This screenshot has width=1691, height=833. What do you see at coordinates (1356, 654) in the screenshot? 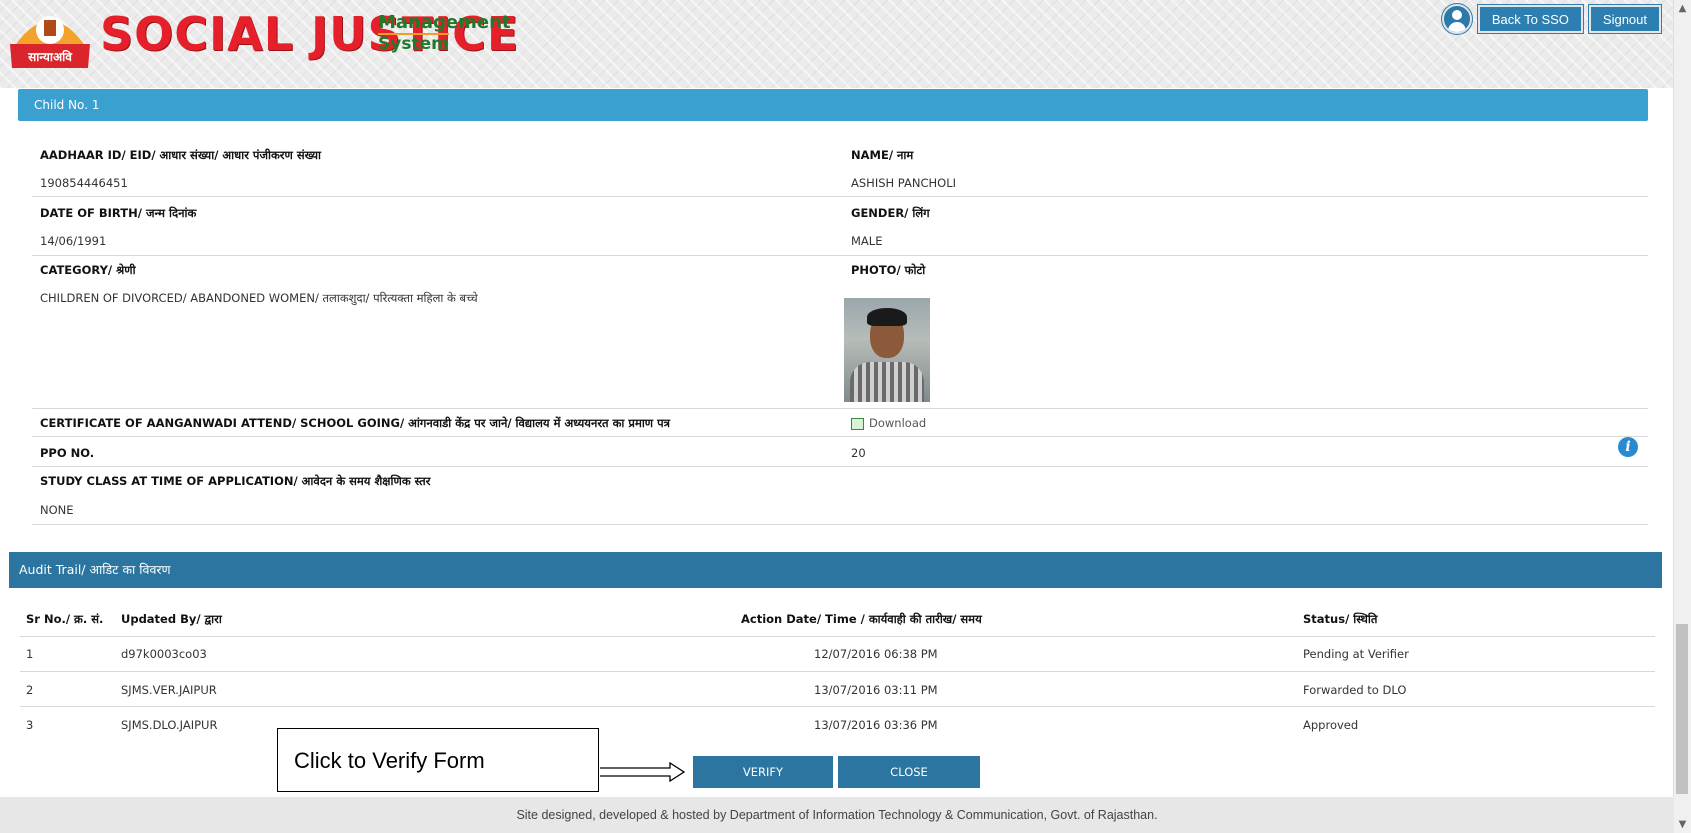
I see `row-status: Pending at Verifier` at bounding box center [1356, 654].